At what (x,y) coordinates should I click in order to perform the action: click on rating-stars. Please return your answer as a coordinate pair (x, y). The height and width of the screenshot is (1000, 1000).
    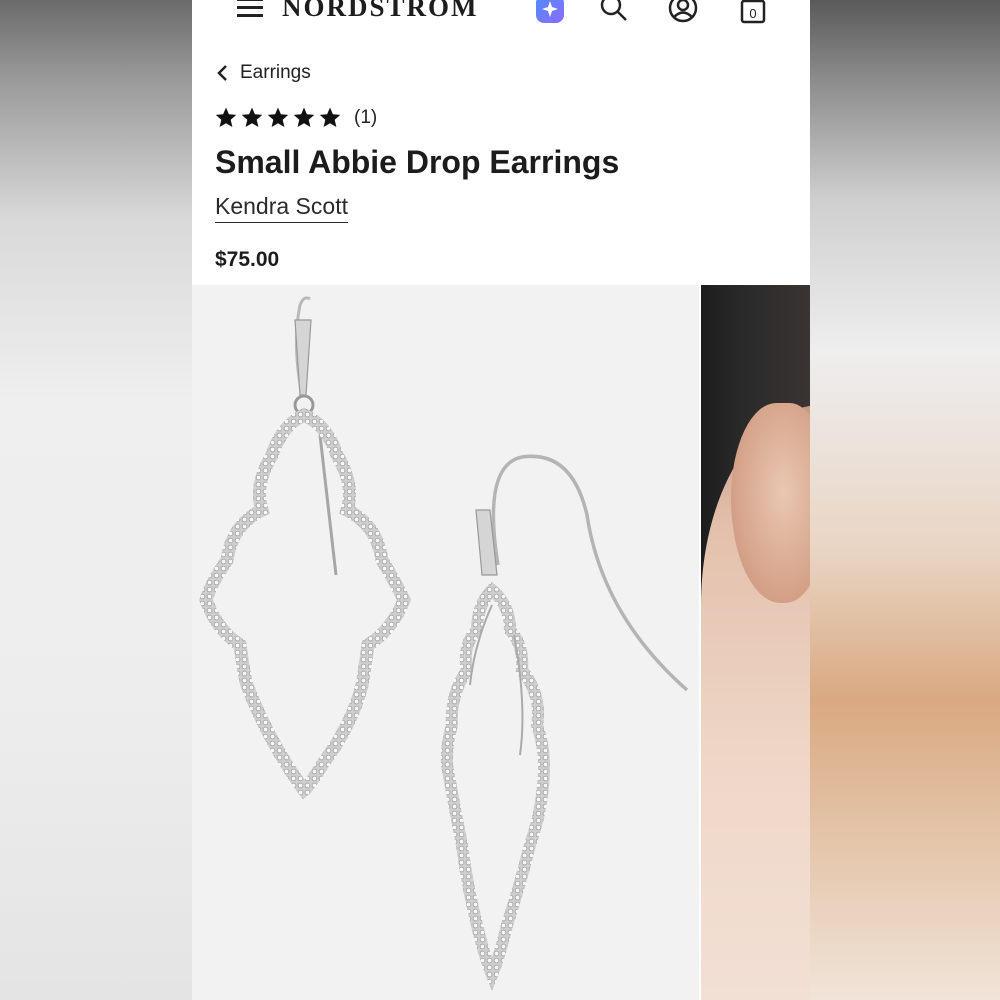
    Looking at the image, I should click on (278, 118).